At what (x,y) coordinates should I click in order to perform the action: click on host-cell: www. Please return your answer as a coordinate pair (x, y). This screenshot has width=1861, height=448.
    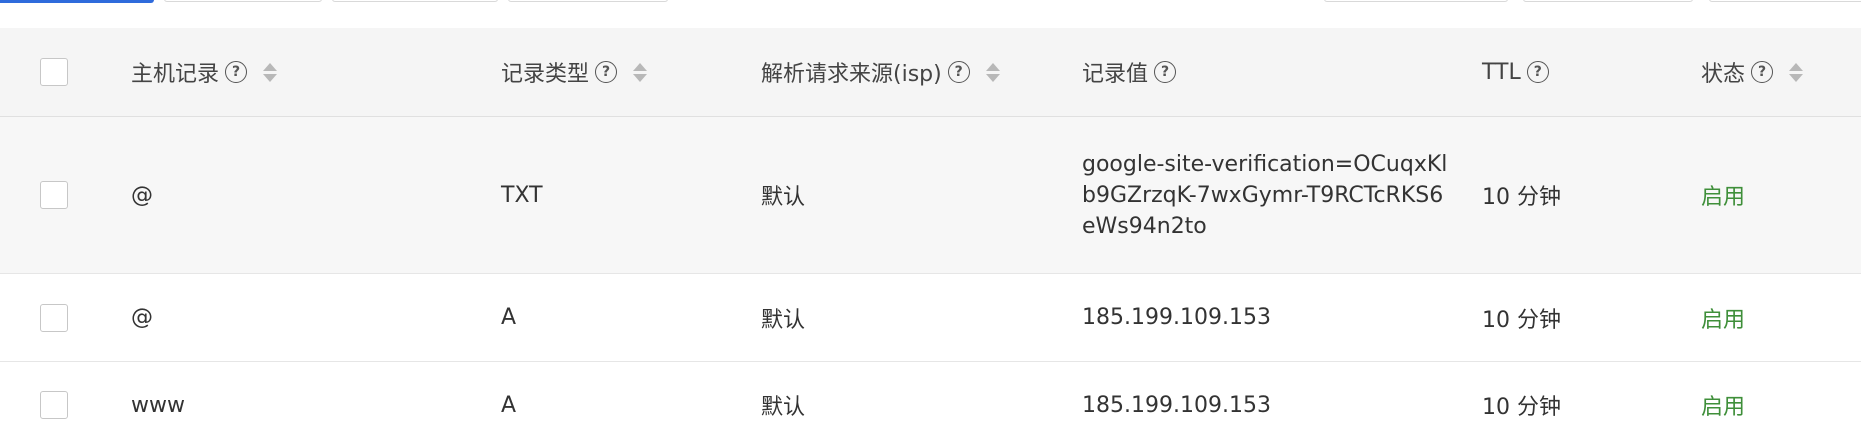
    Looking at the image, I should click on (158, 405).